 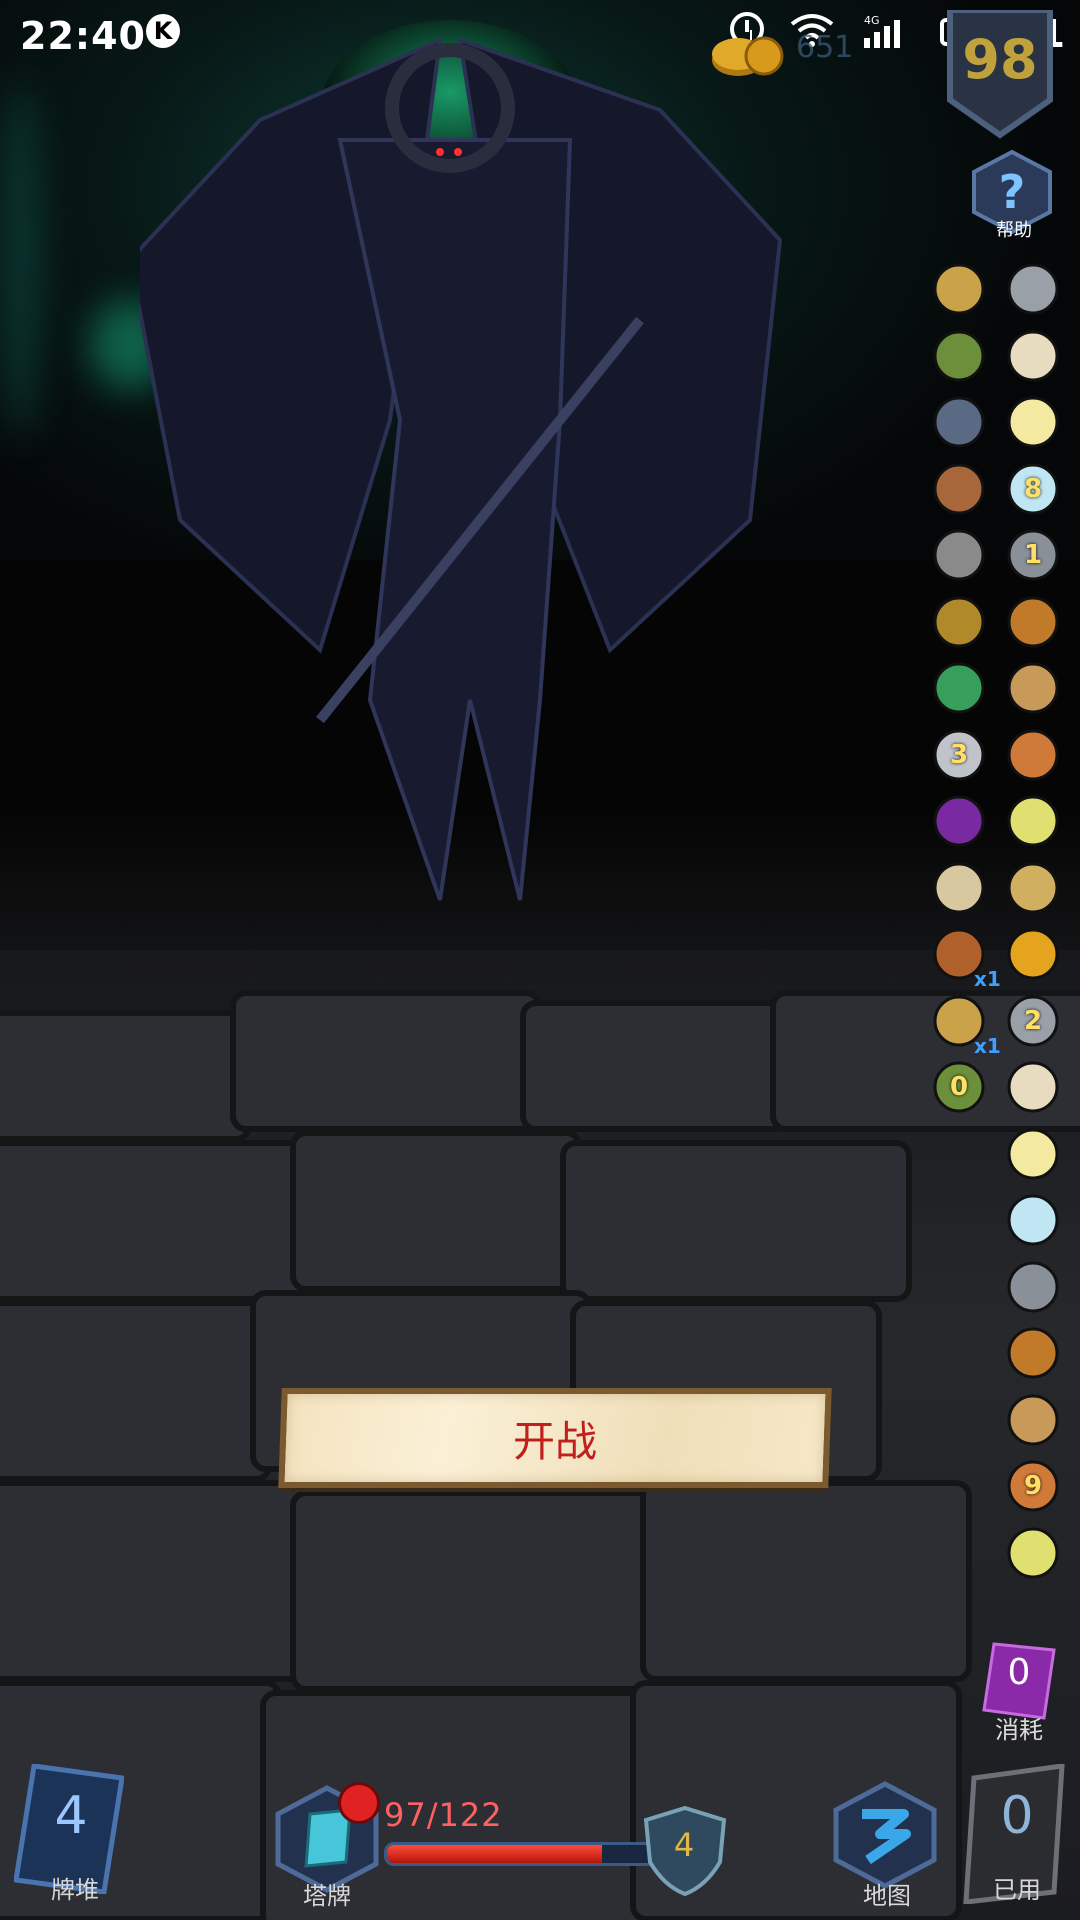 What do you see at coordinates (328, 1838) in the screenshot?
I see `card-icon` at bounding box center [328, 1838].